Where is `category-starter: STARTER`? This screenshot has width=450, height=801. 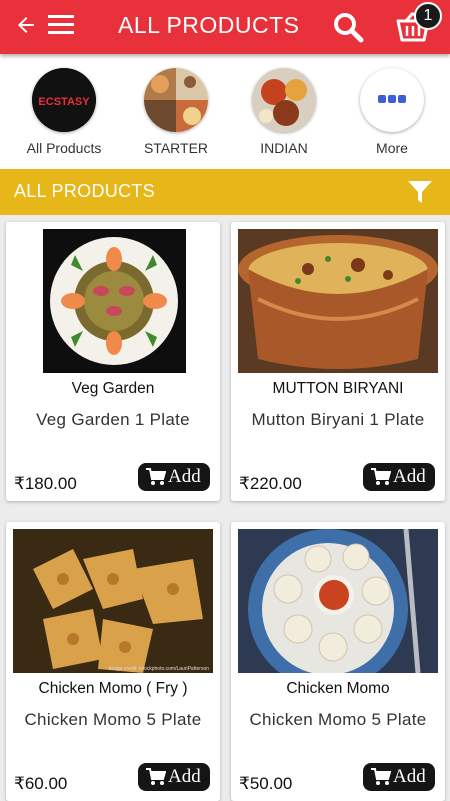 category-starter: STARTER is located at coordinates (176, 112).